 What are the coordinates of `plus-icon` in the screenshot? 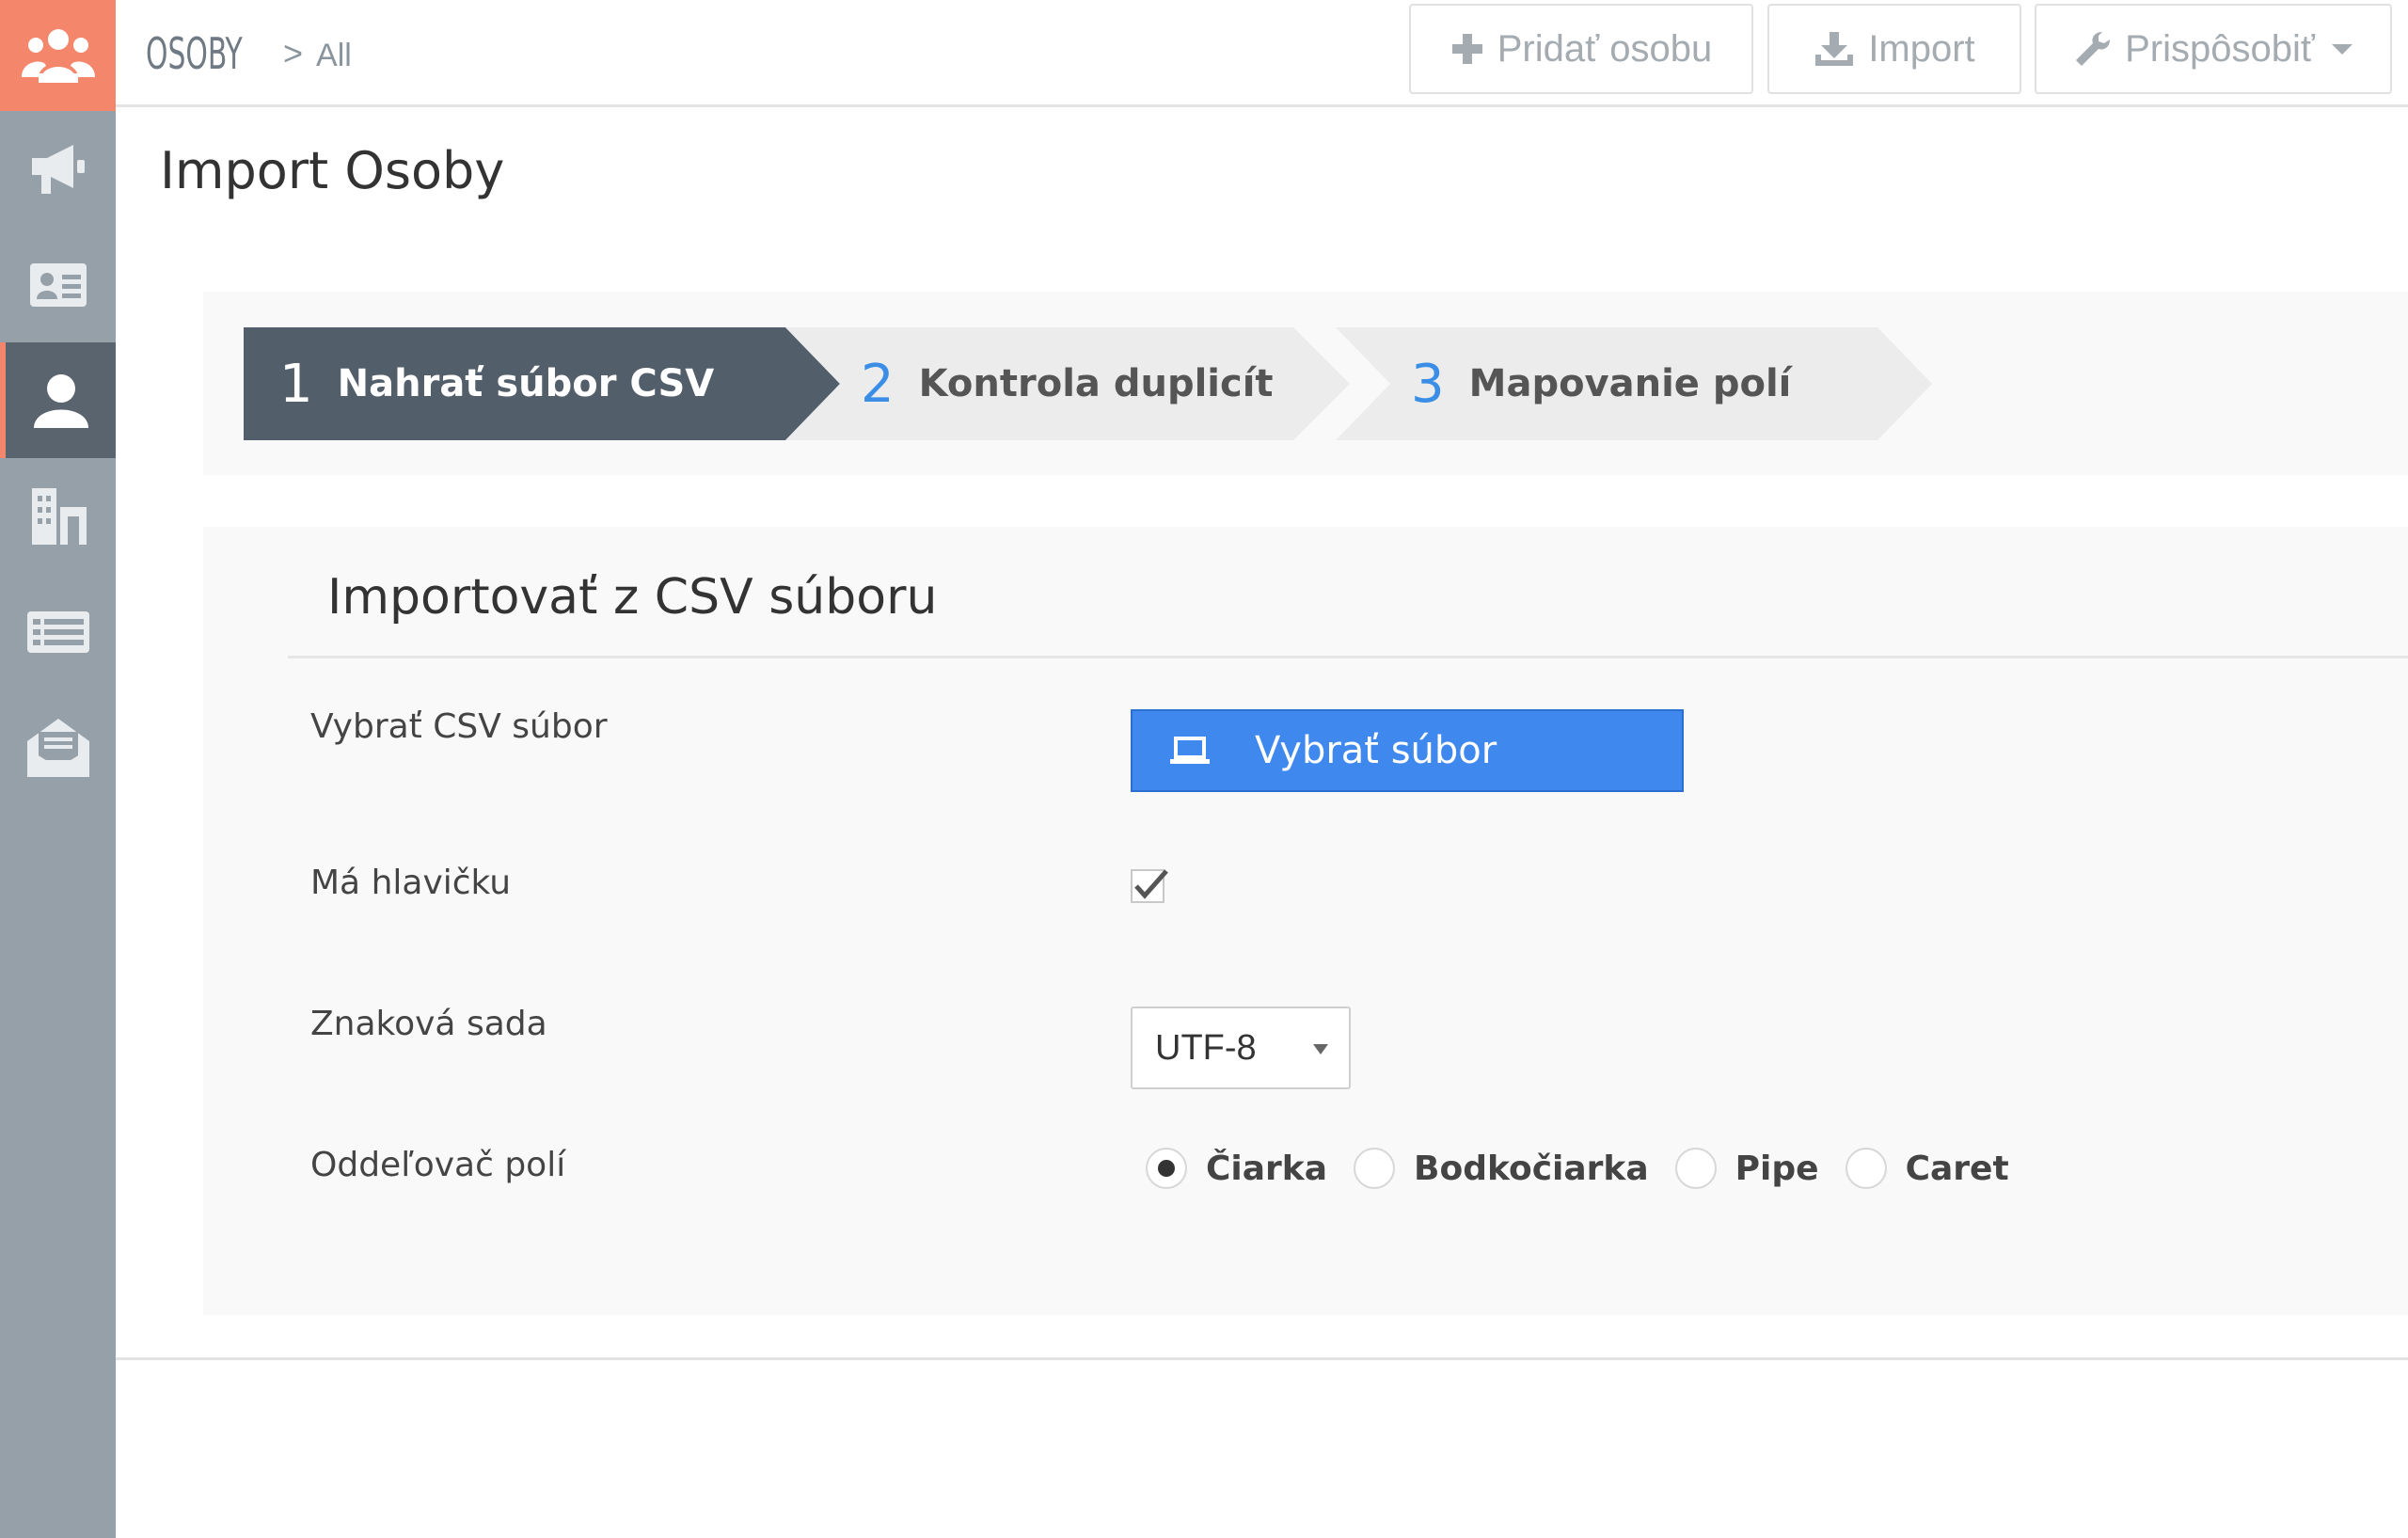 It's located at (1467, 49).